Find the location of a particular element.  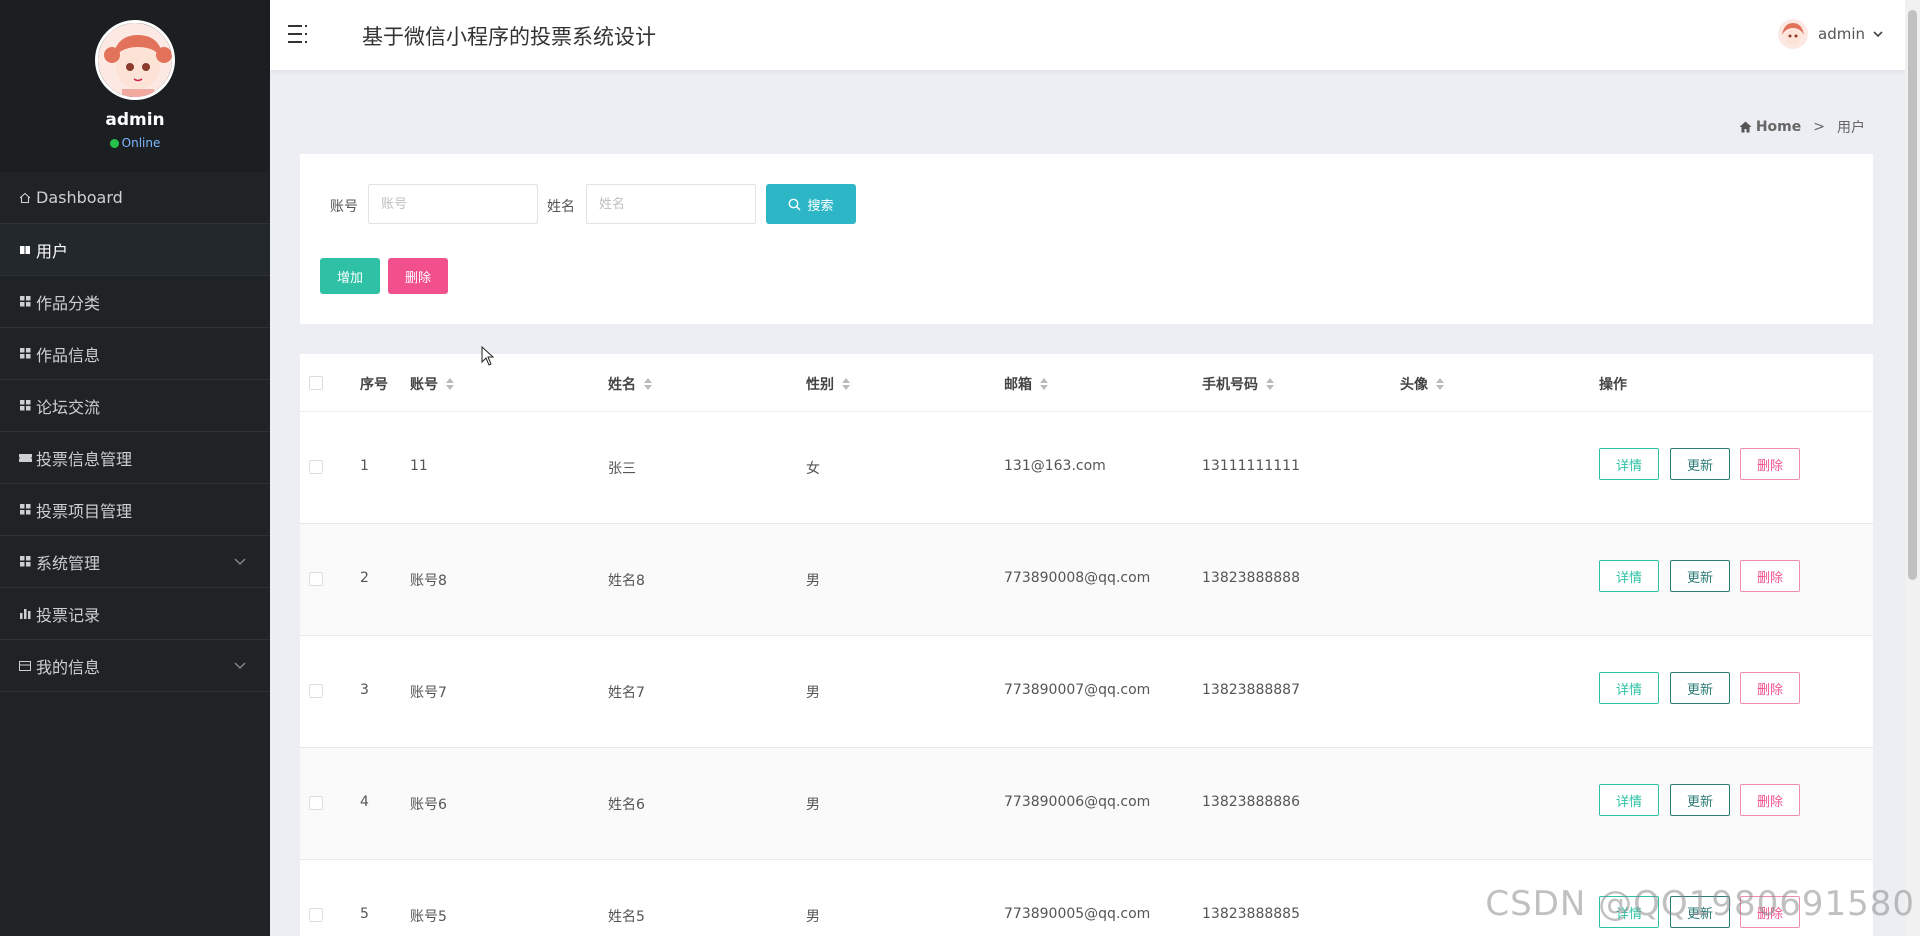

column-header-actions: 操作 is located at coordinates (1613, 384).